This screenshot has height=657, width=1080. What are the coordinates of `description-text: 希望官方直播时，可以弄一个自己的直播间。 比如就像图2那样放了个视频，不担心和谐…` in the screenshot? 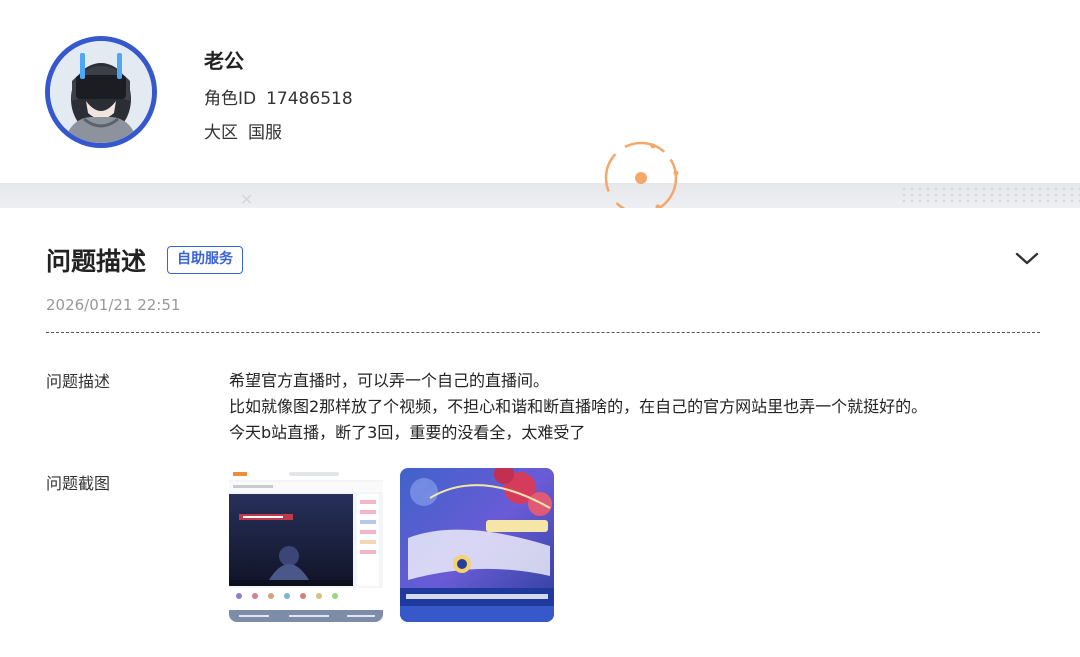 It's located at (578, 407).